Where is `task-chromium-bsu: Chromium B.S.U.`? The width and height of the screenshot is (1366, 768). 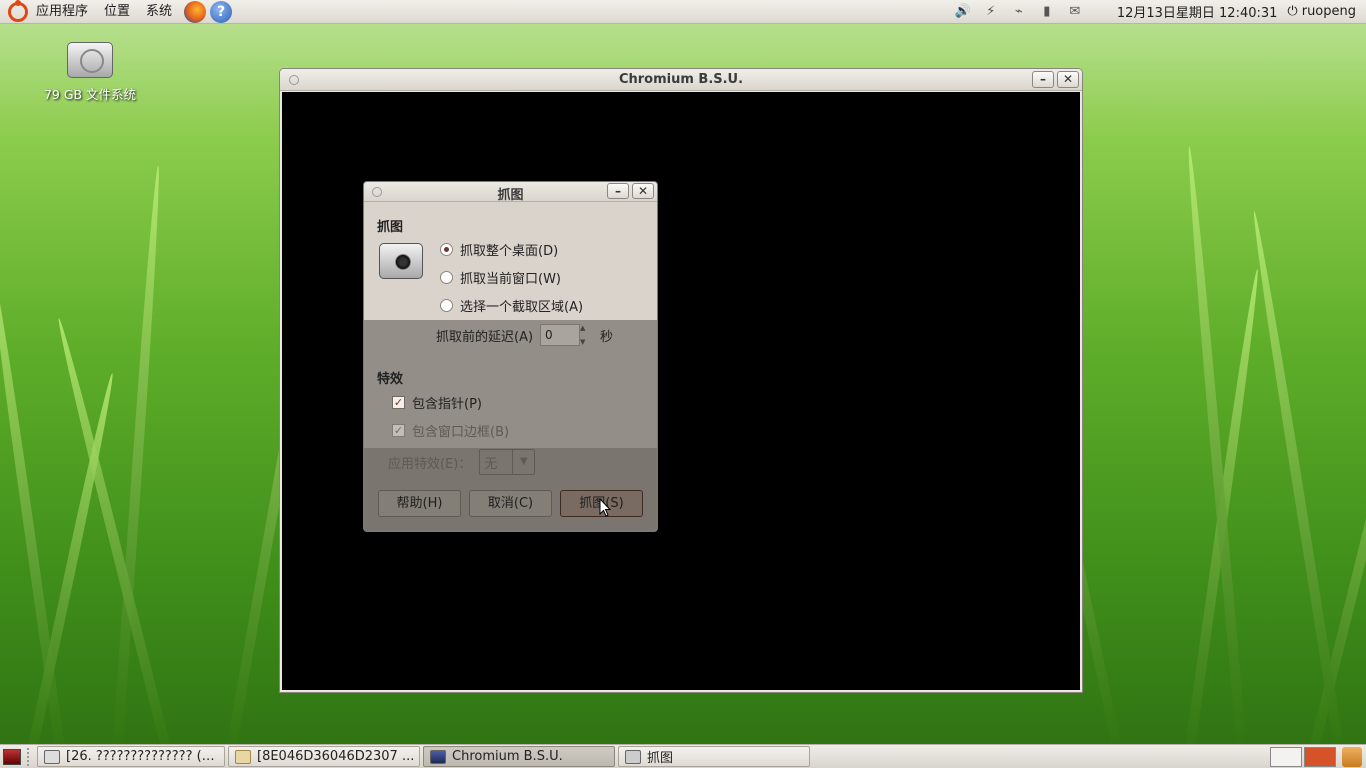
task-chromium-bsu: Chromium B.S.U. is located at coordinates (519, 756).